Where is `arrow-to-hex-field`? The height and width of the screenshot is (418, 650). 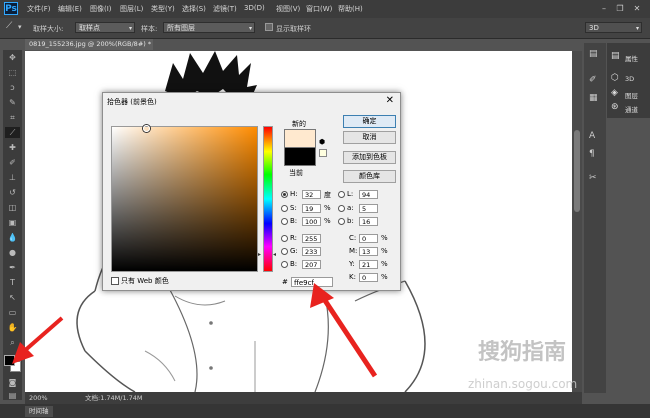 arrow-to-hex-field is located at coordinates (344, 330).